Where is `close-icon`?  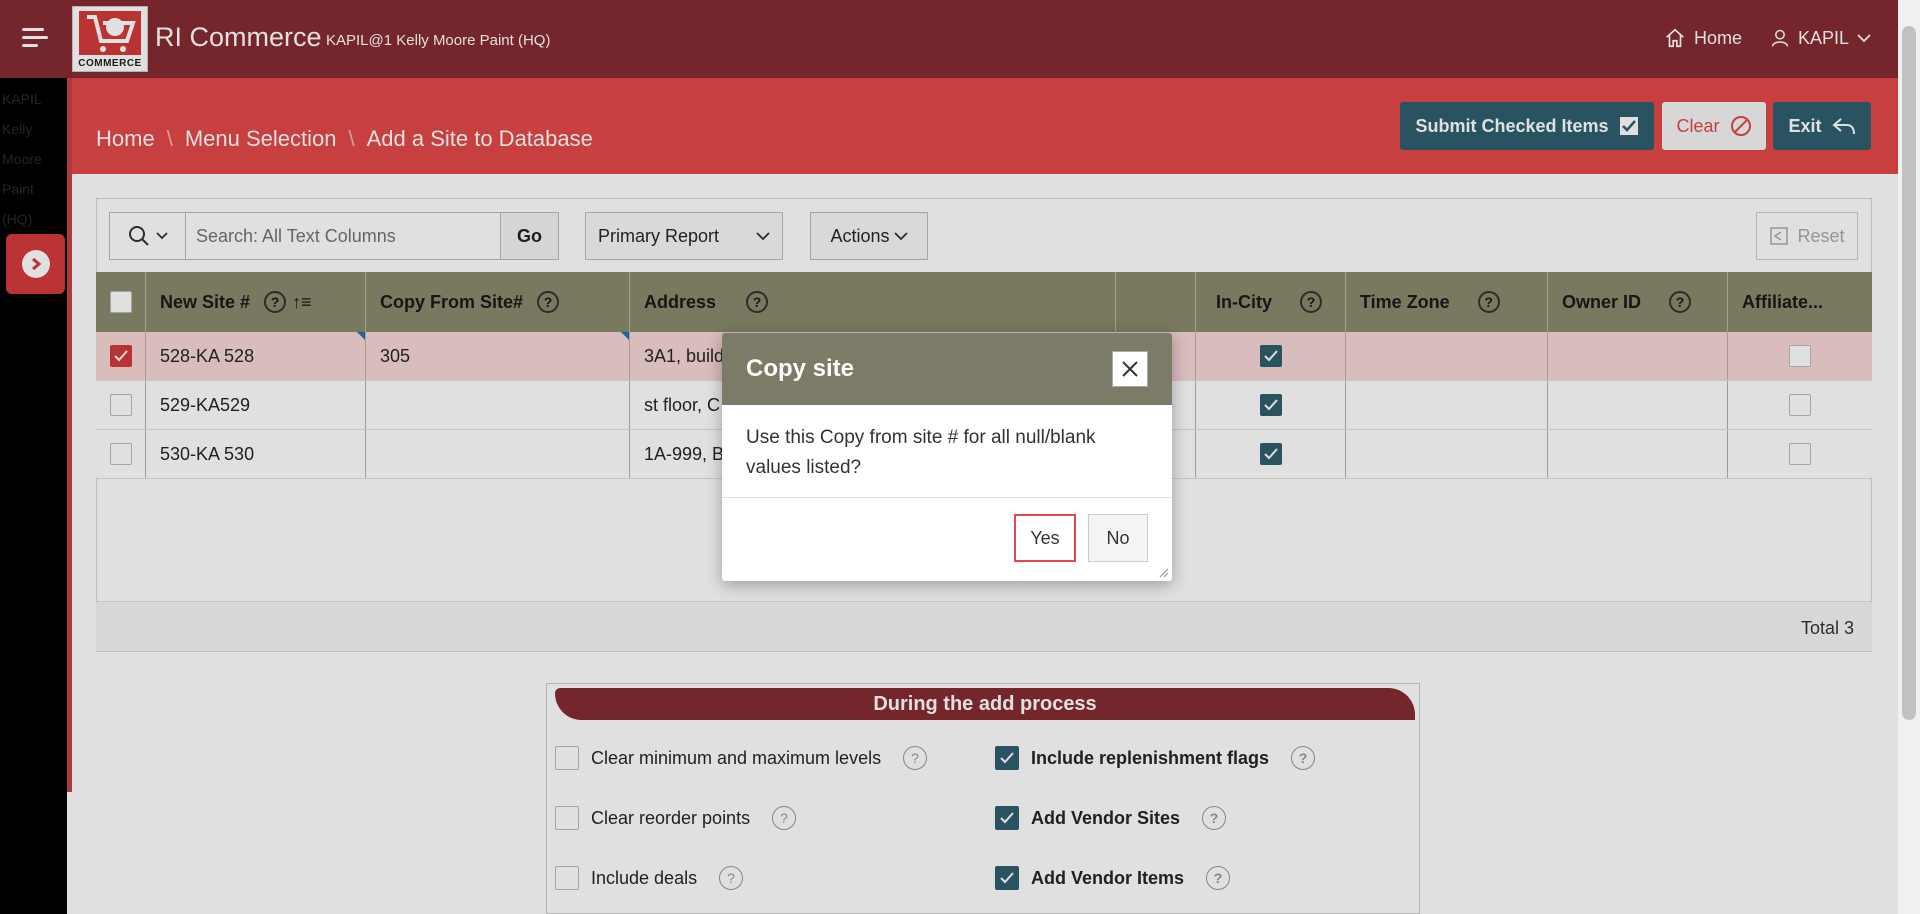
close-icon is located at coordinates (1130, 369).